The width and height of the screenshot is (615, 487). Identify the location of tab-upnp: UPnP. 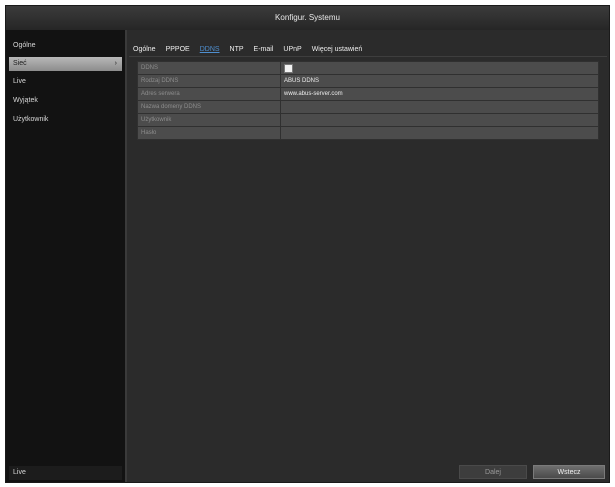
(293, 50).